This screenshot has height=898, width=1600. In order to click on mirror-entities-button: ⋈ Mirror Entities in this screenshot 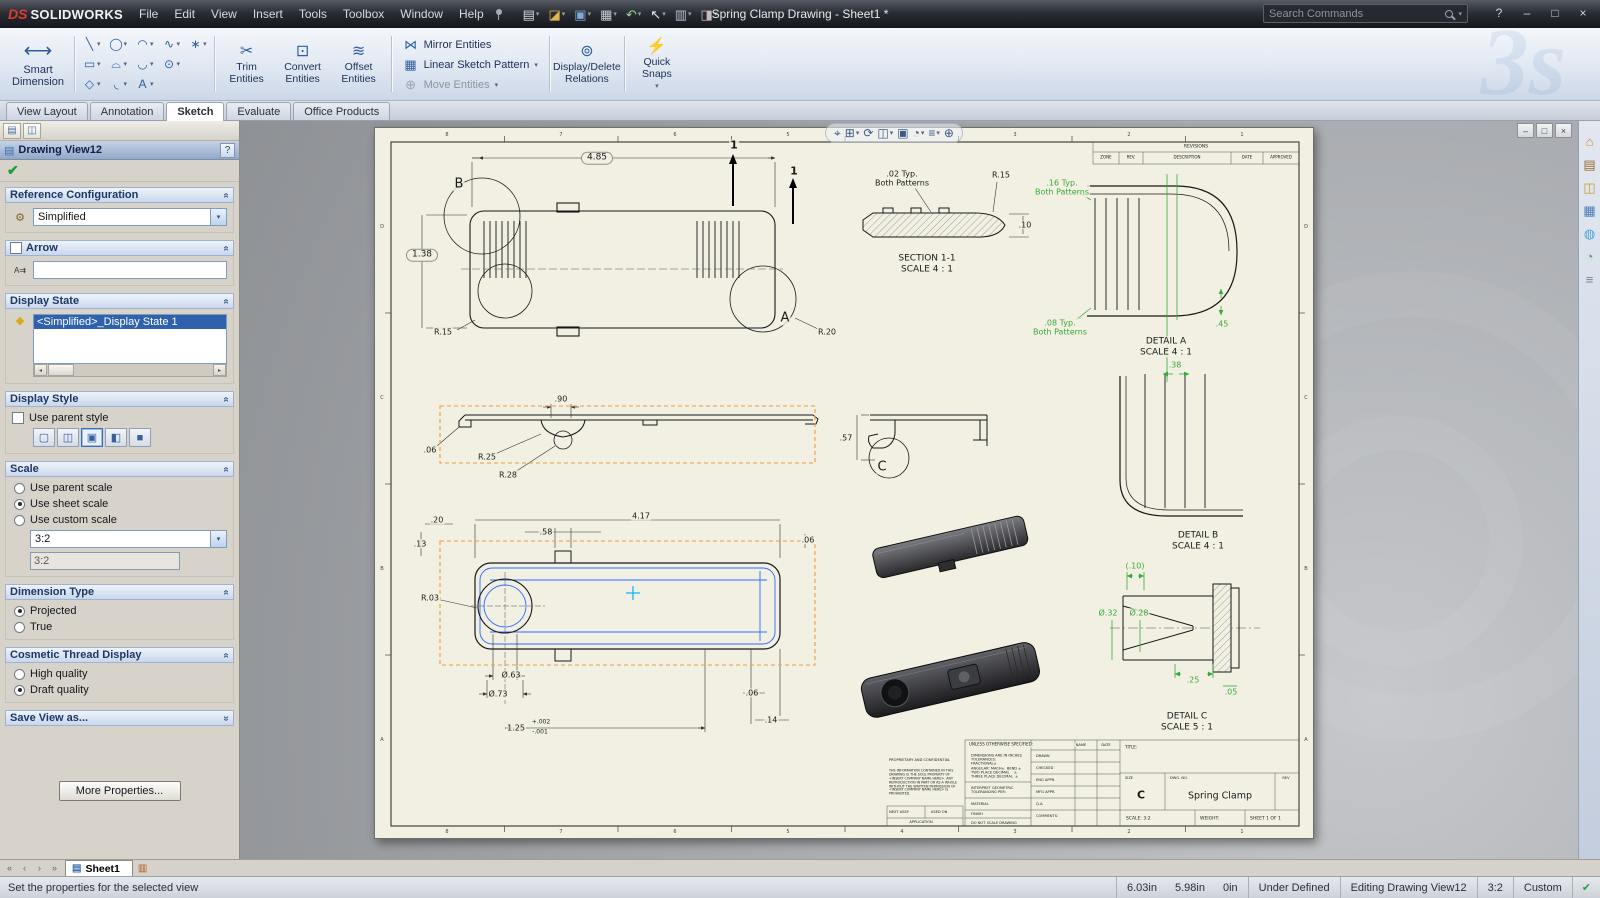, I will do `click(470, 45)`.